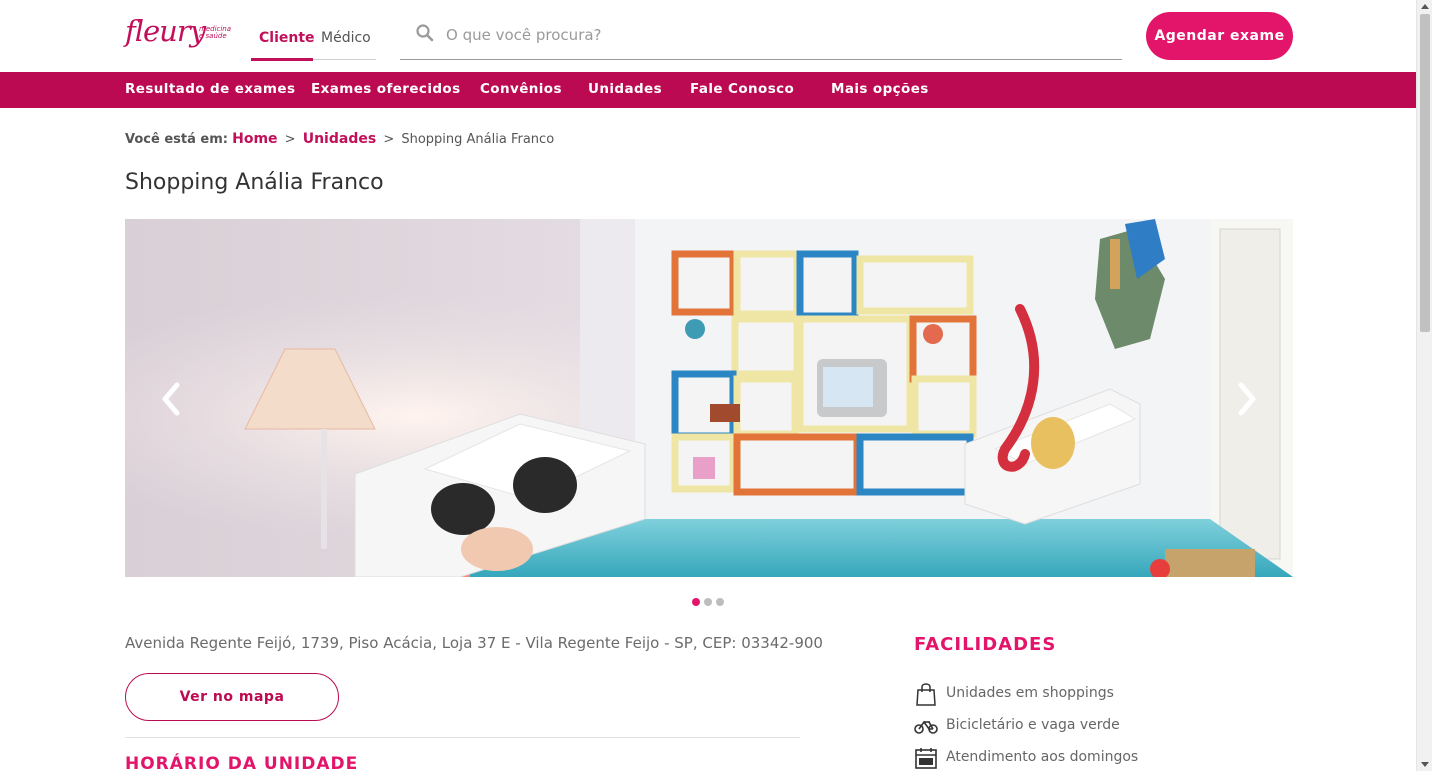  What do you see at coordinates (1246, 399) in the screenshot?
I see `carousel-next-button` at bounding box center [1246, 399].